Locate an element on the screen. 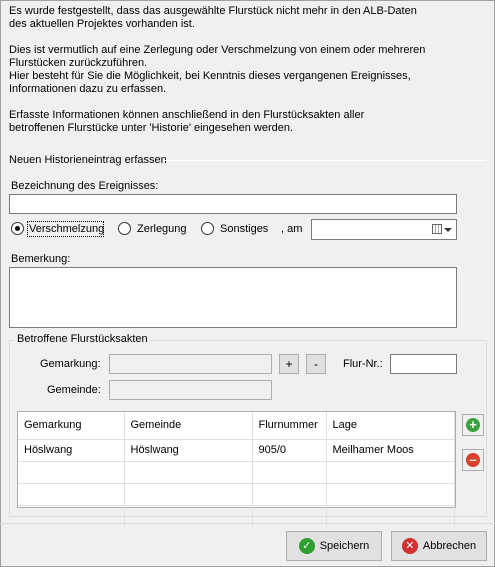  save-button-label: Speichern is located at coordinates (344, 546).